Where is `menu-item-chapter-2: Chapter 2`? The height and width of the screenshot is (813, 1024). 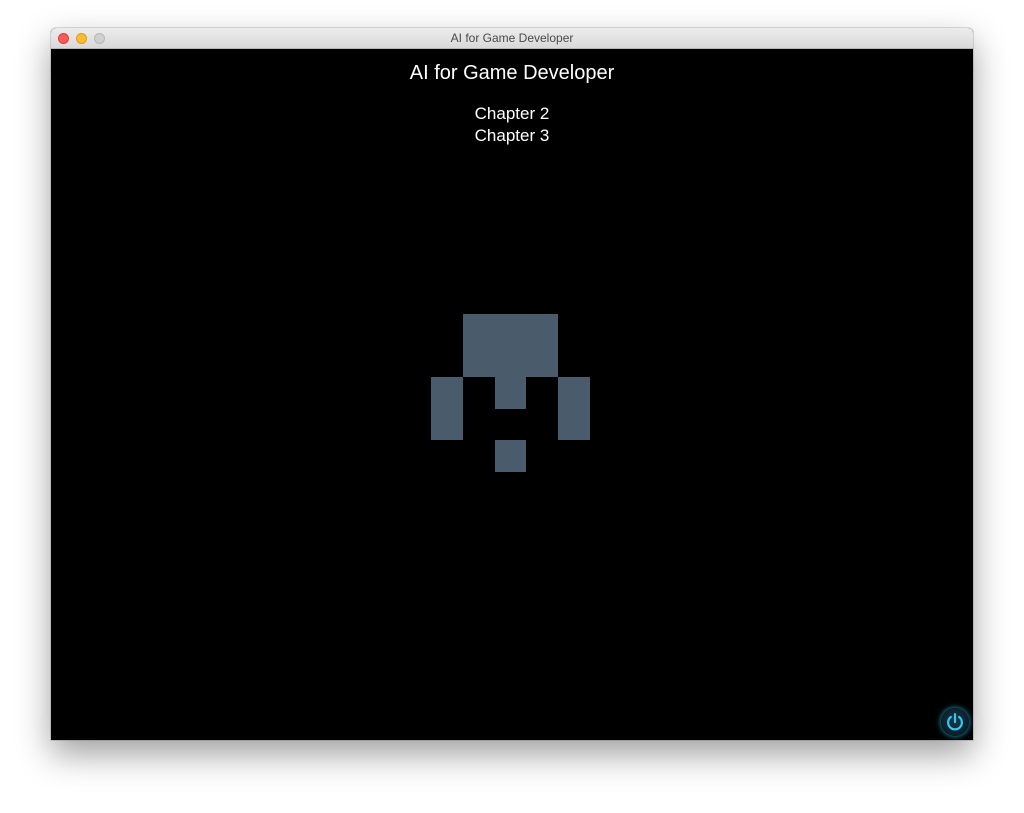
menu-item-chapter-2: Chapter 2 is located at coordinates (512, 114).